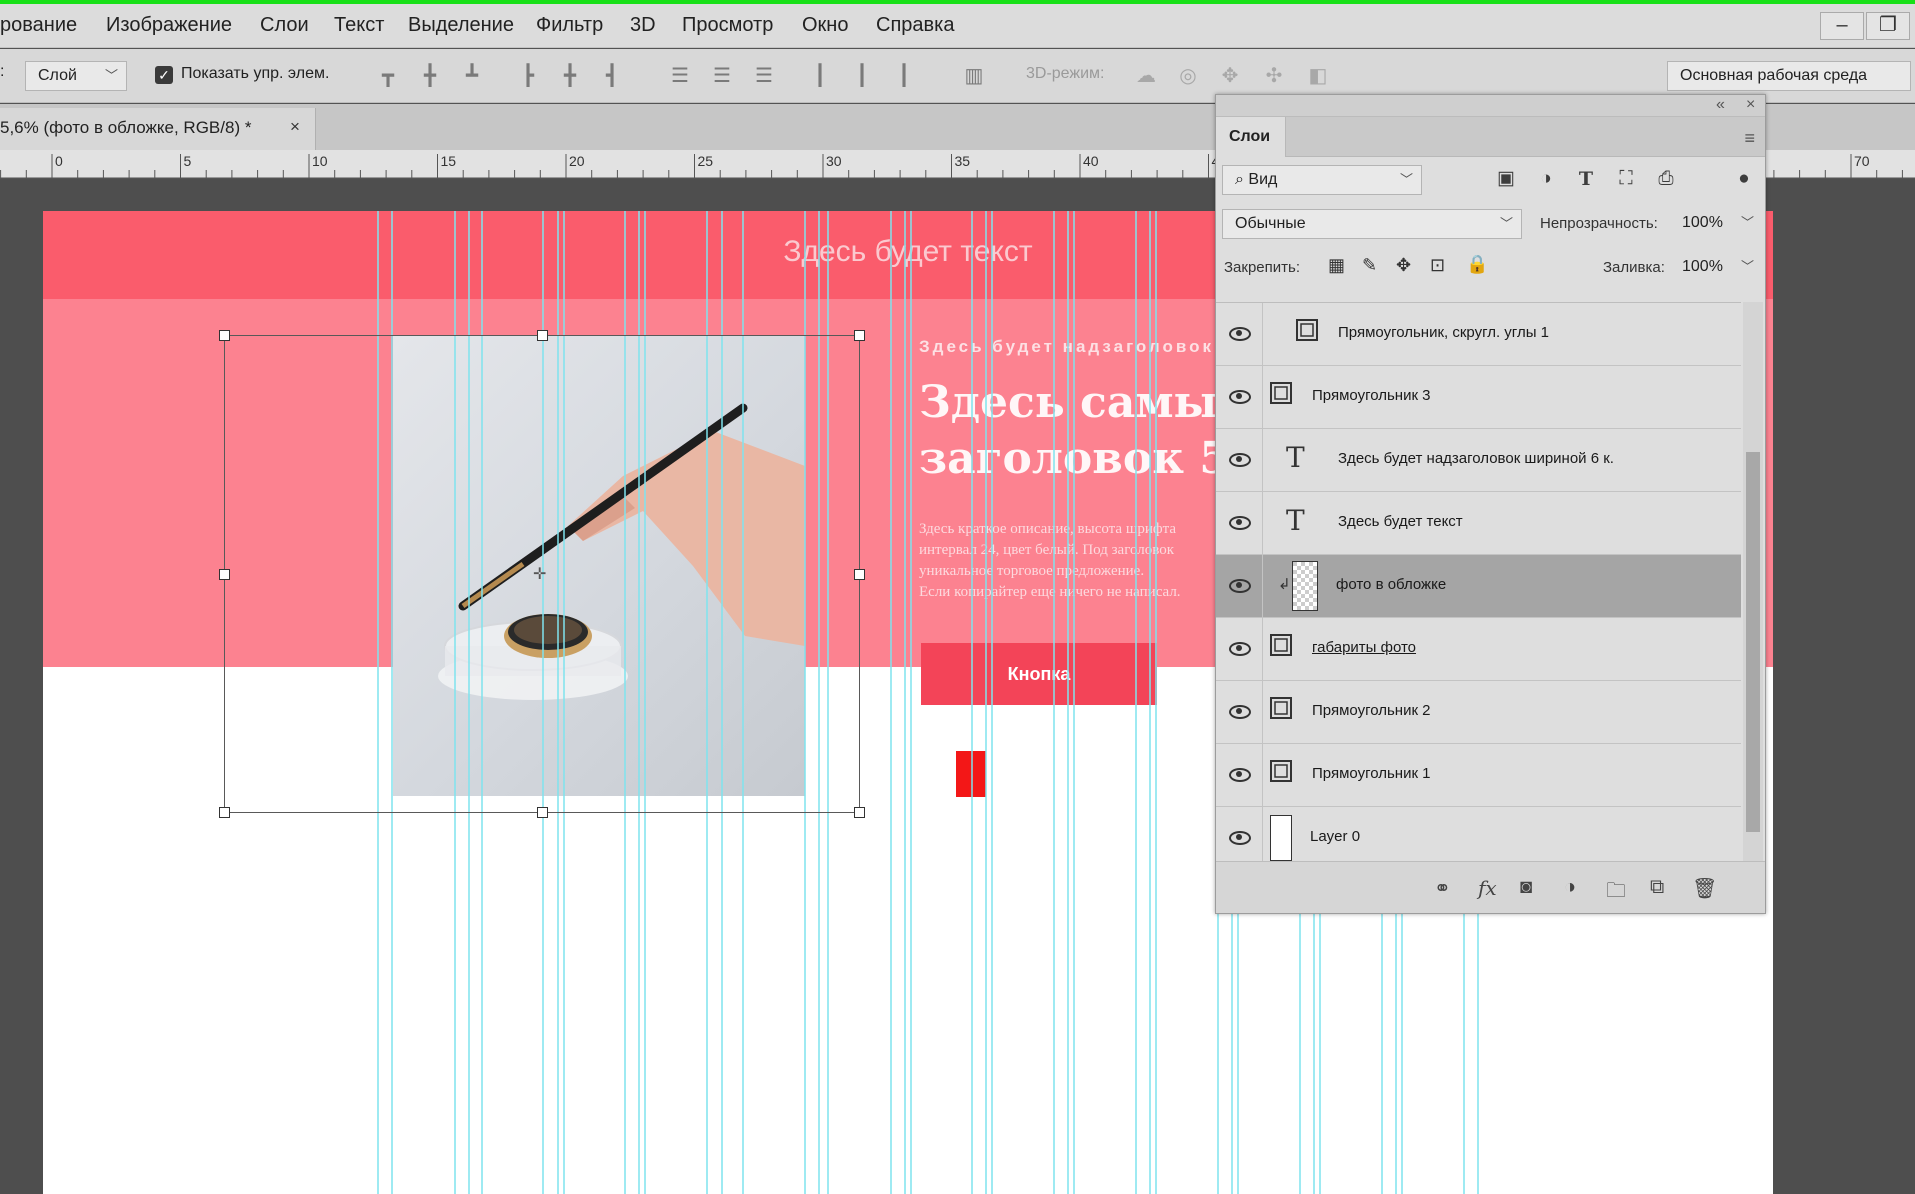  I want to click on distribute-right-icon: ┃, so click(904, 76).